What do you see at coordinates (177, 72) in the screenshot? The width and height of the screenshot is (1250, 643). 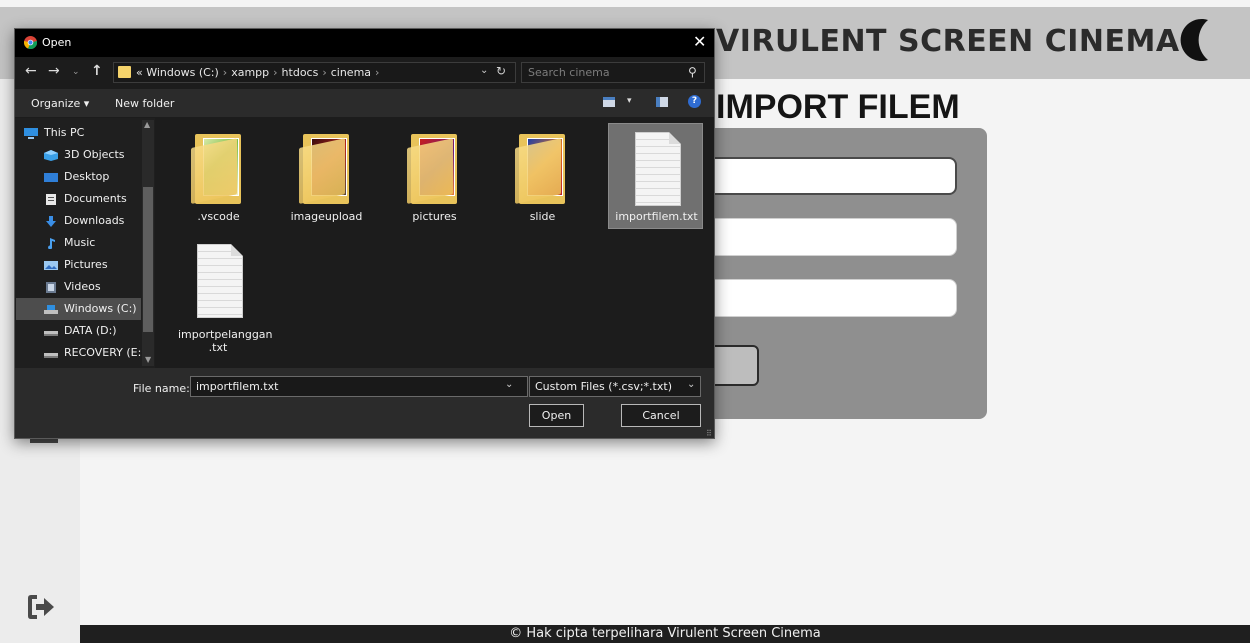 I see `breadcrumb-item: « Windows (C:)` at bounding box center [177, 72].